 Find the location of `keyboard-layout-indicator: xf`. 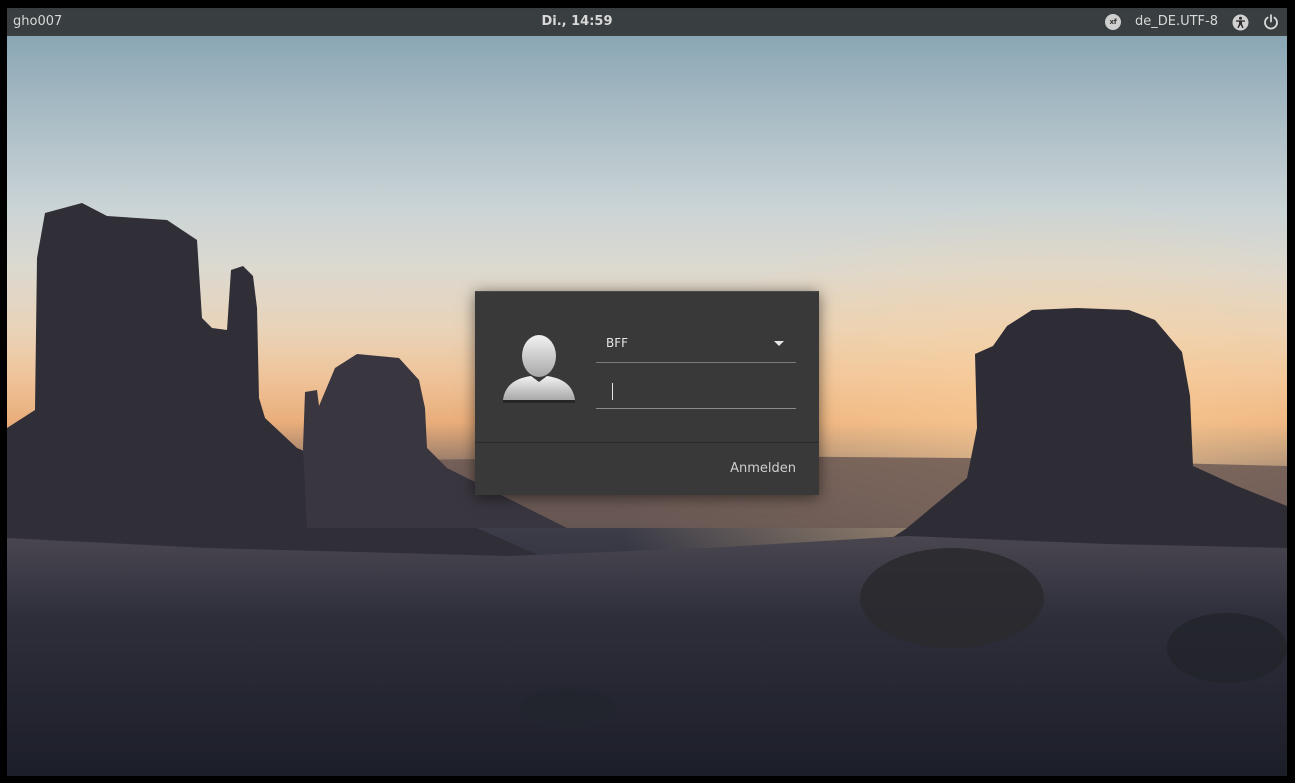

keyboard-layout-indicator: xf is located at coordinates (1112, 22).